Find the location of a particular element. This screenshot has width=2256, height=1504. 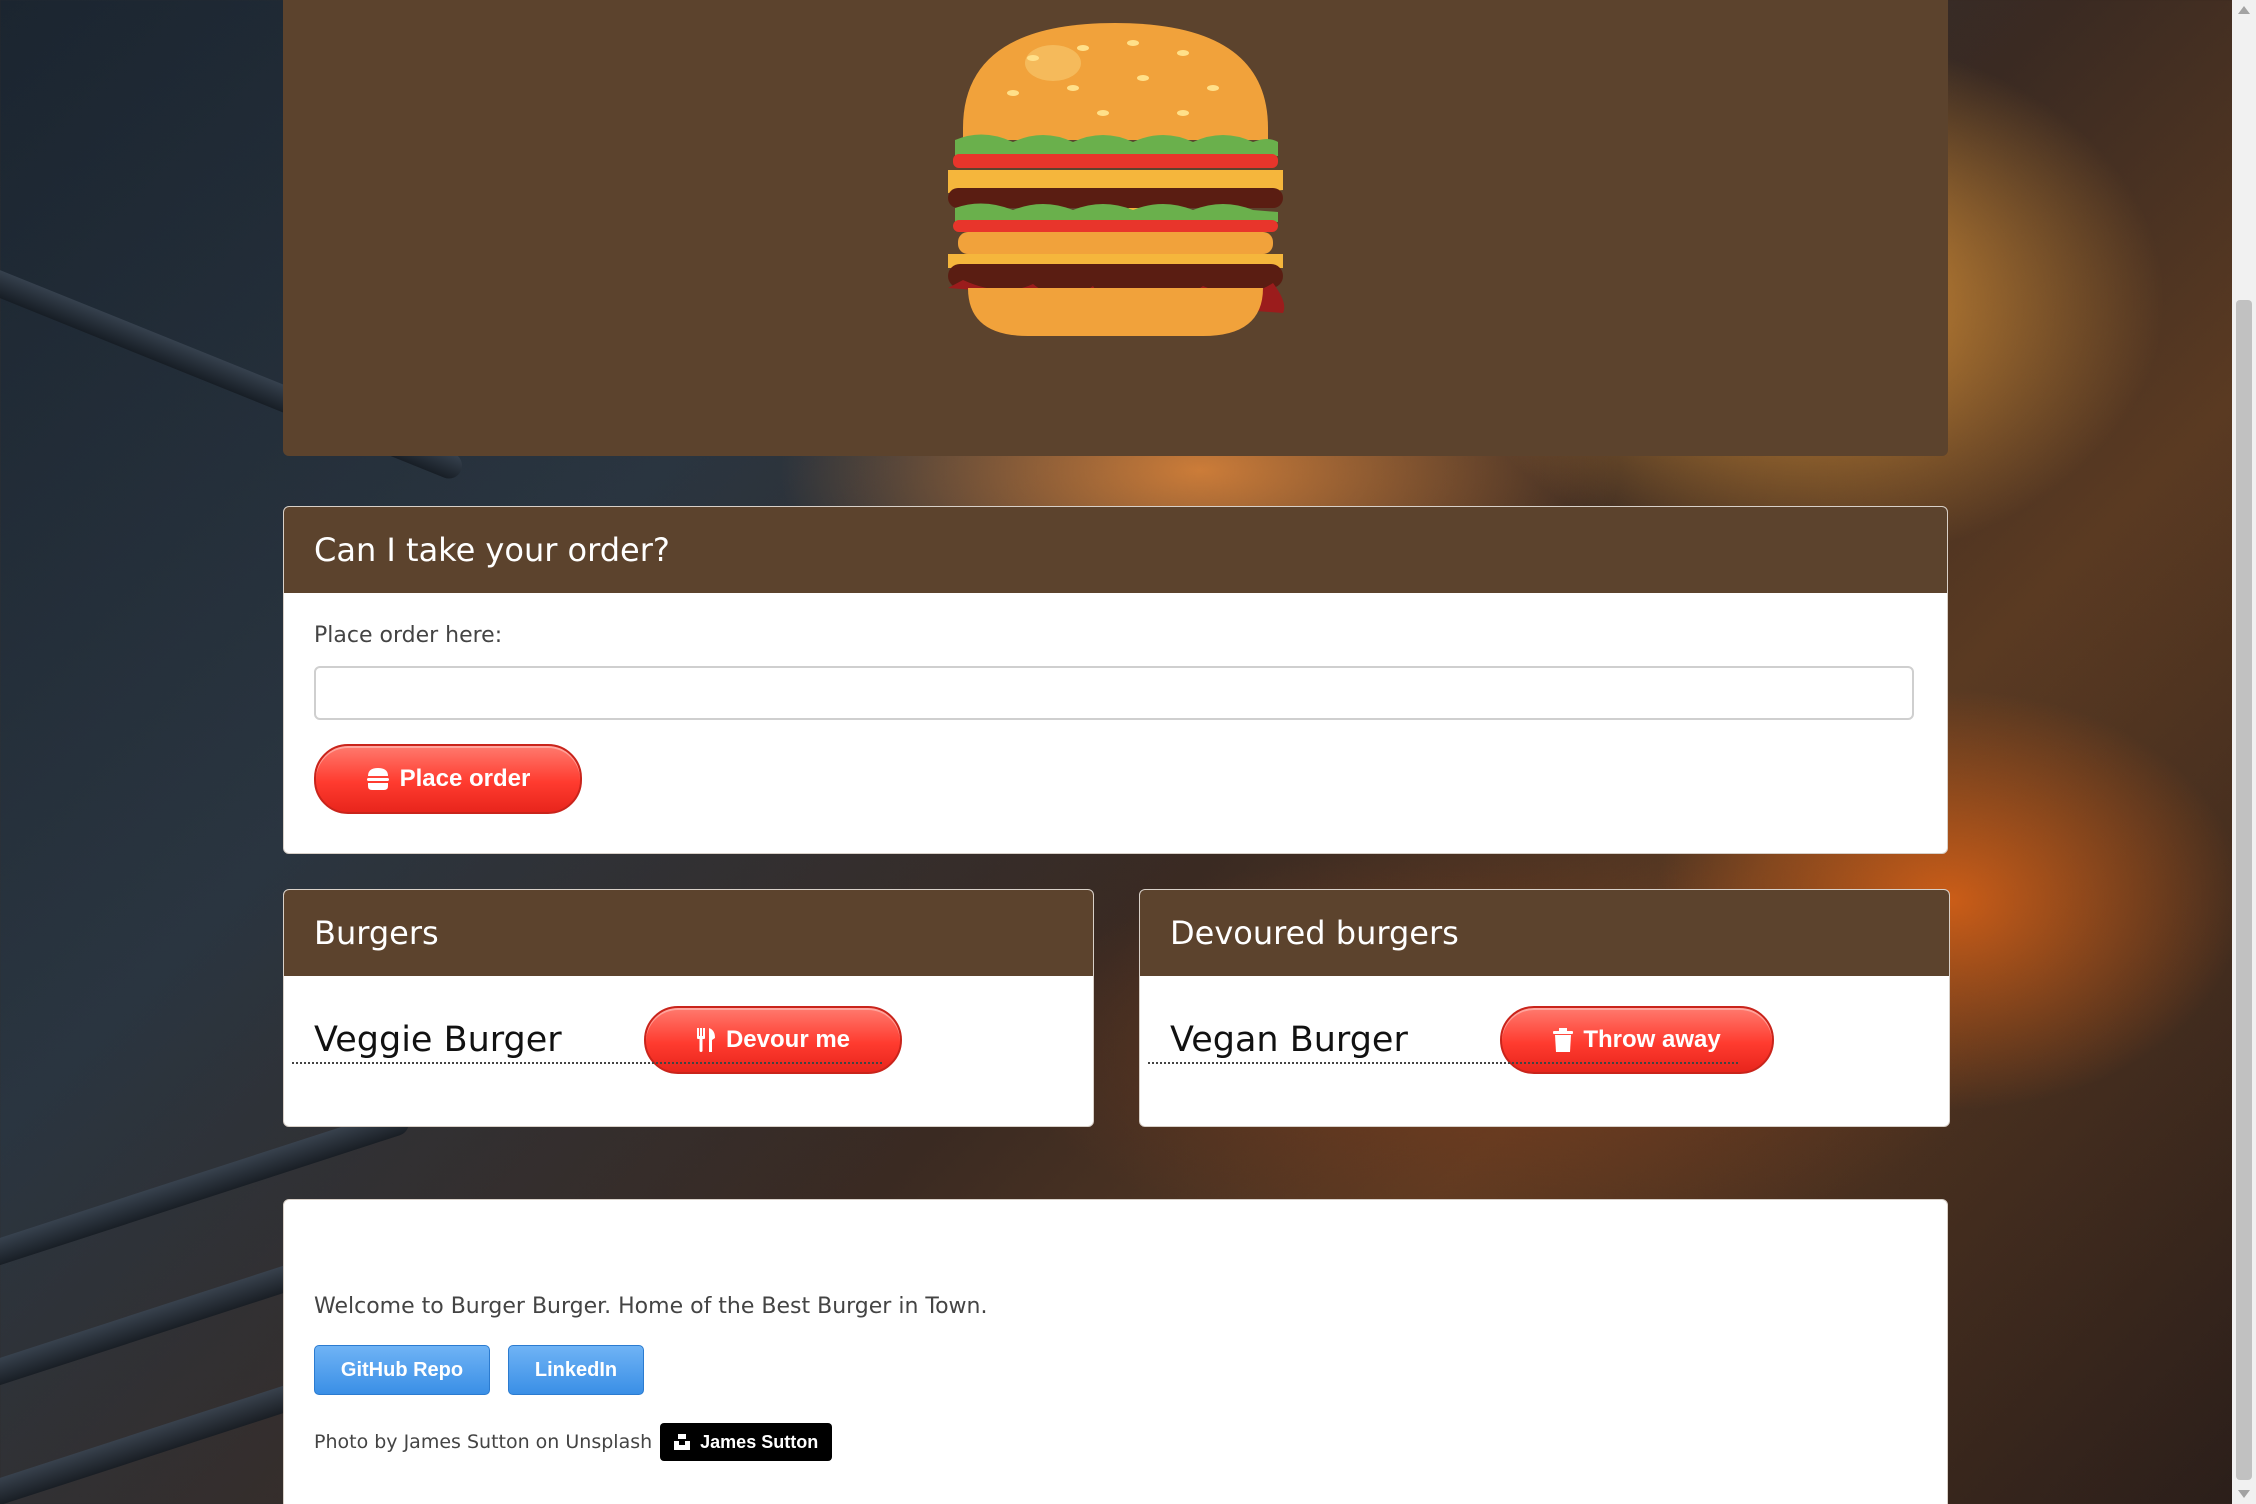

photo-credit-text: Photo by James Sutton on Unsplash is located at coordinates (483, 1442).